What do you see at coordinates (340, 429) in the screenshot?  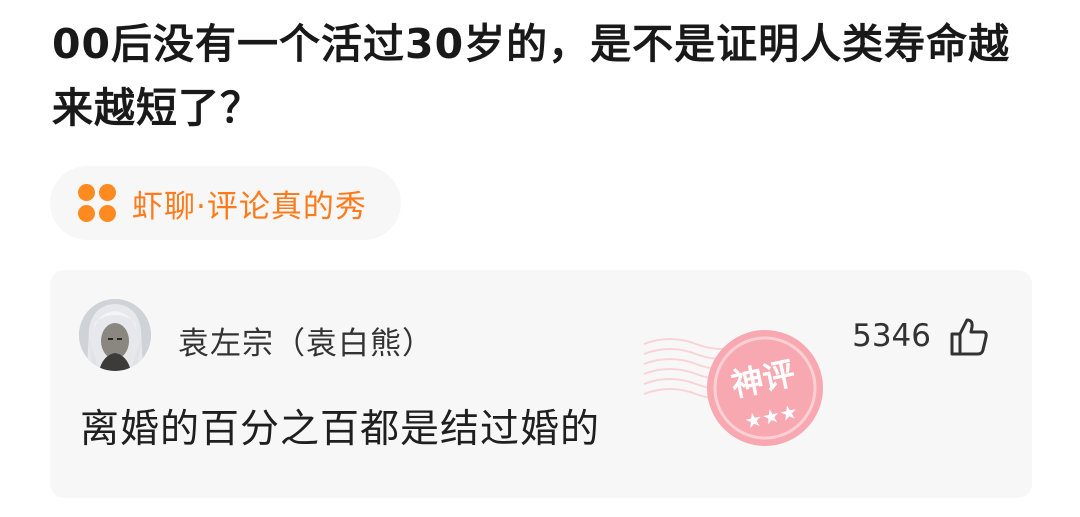 I see `comment-text: 离婚的百分之百都是结过婚的` at bounding box center [340, 429].